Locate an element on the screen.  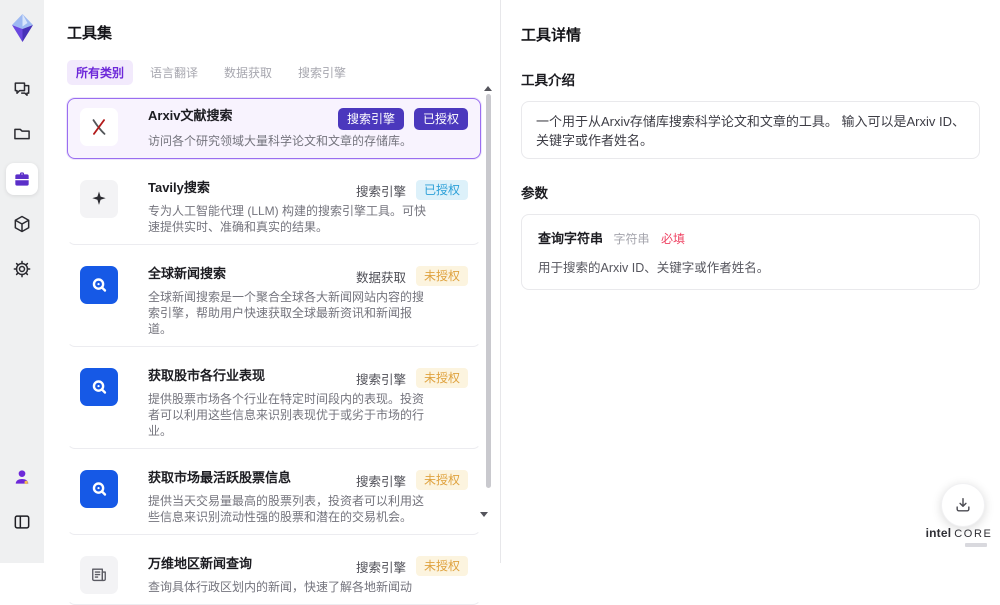
tool-name: Arxiv文献搜索 is located at coordinates (190, 115).